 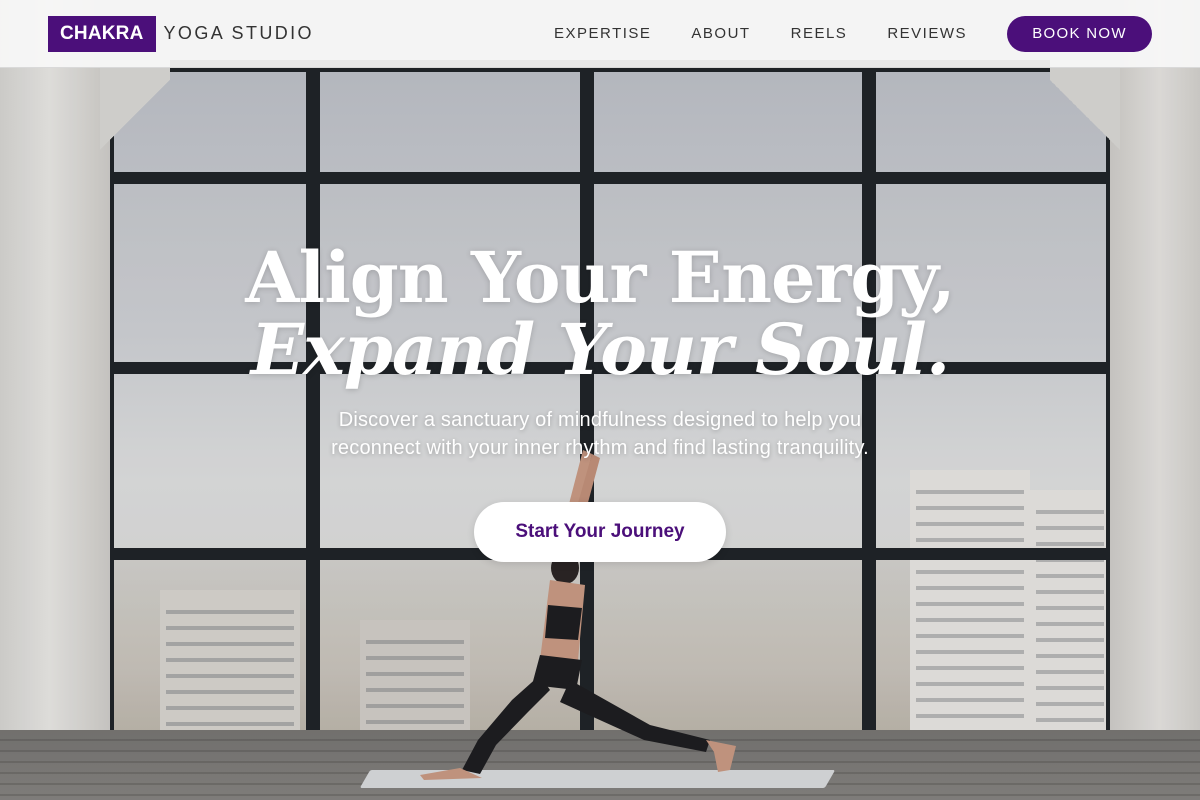 I want to click on hero-headline-line2: Expand Your Soul., so click(x=600, y=349).